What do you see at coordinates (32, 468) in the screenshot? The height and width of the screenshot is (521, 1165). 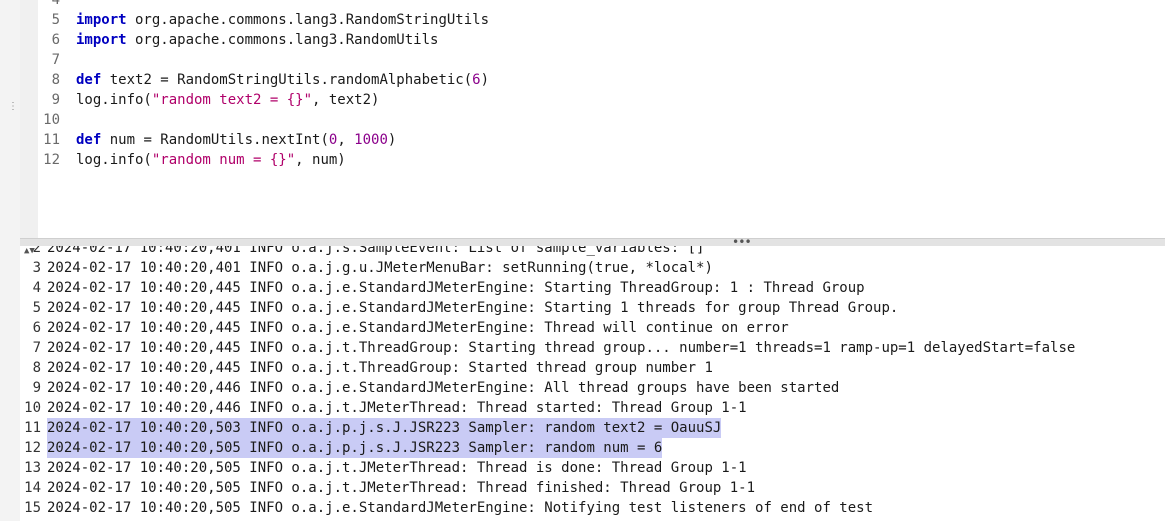 I see `log-line-number: 13` at bounding box center [32, 468].